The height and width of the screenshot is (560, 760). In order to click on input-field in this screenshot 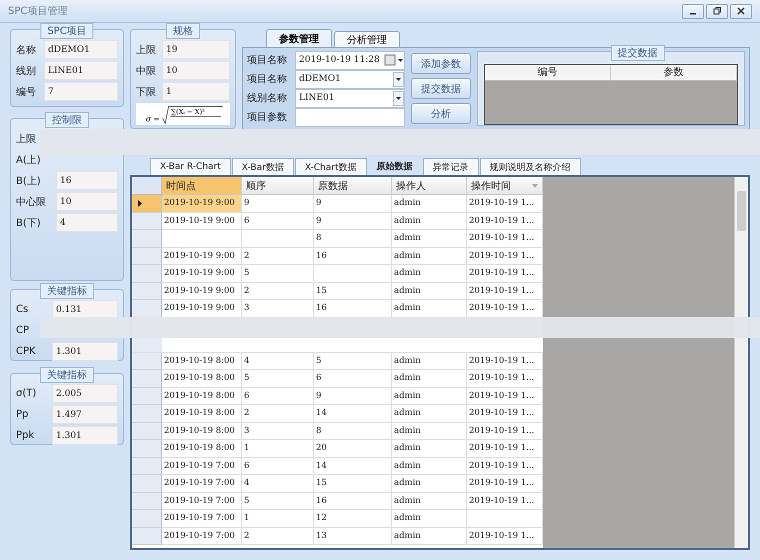, I will do `click(350, 117)`.